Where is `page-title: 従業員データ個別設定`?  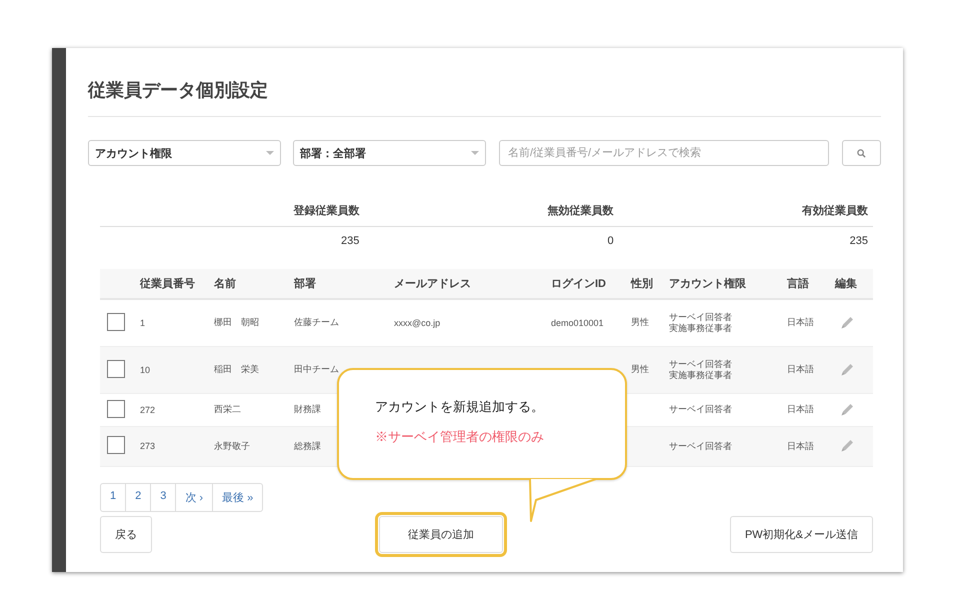 page-title: 従業員データ個別設定 is located at coordinates (484, 97).